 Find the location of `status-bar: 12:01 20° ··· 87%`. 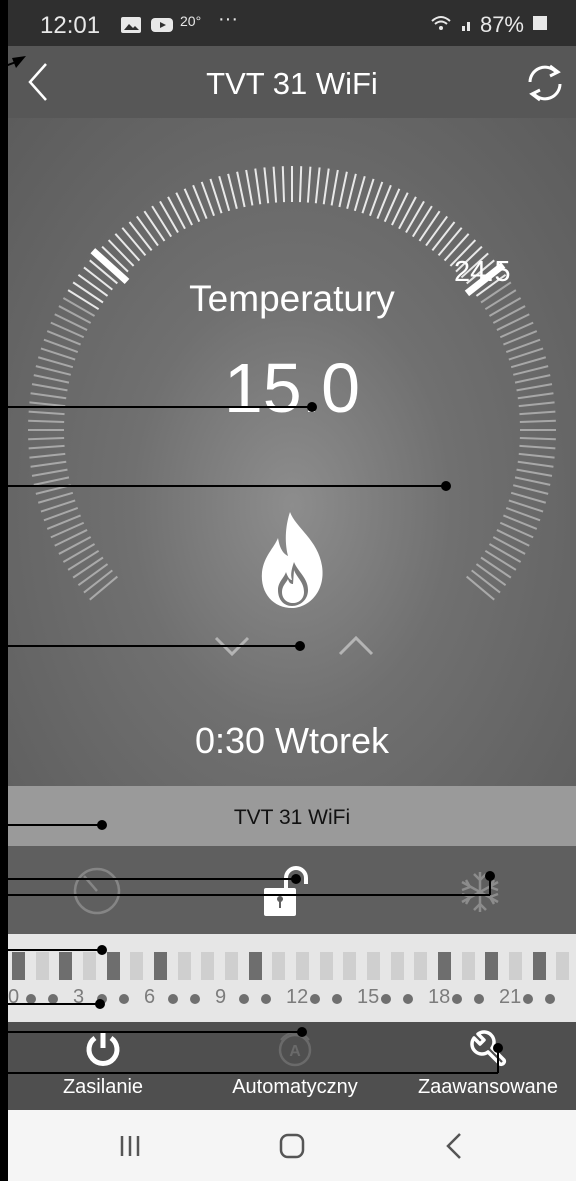

status-bar: 12:01 20° ··· 87% is located at coordinates (292, 23).